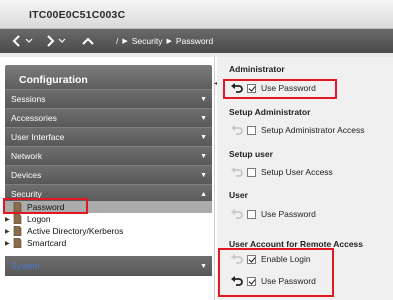 Image resolution: width=393 pixels, height=300 pixels. I want to click on tree-item-label: Active Directory/Kerberos, so click(75, 231).